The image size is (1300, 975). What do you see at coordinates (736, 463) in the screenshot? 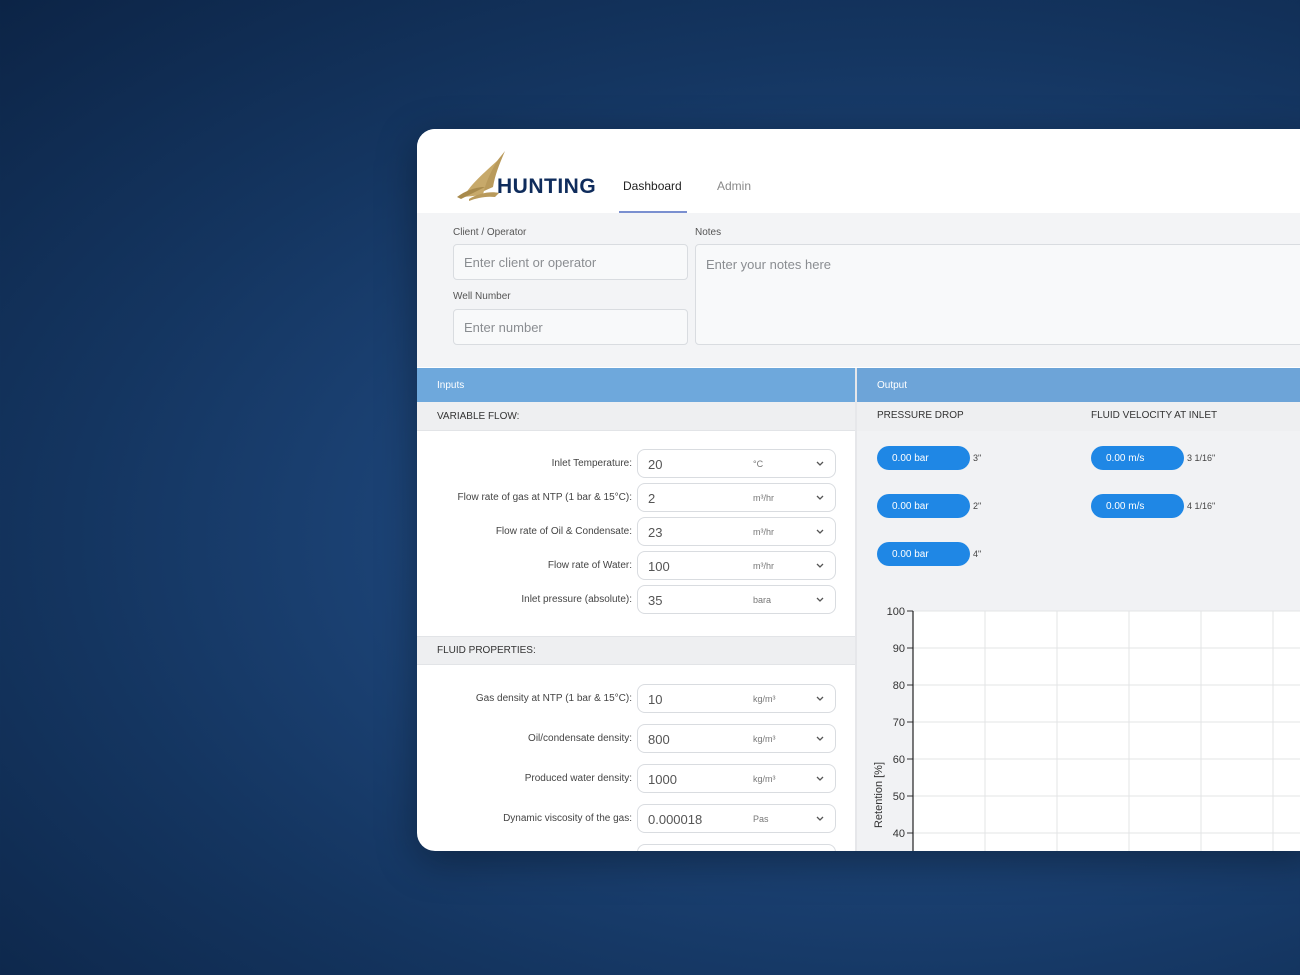
I see `inlet-temperature-select: 20 °C` at bounding box center [736, 463].